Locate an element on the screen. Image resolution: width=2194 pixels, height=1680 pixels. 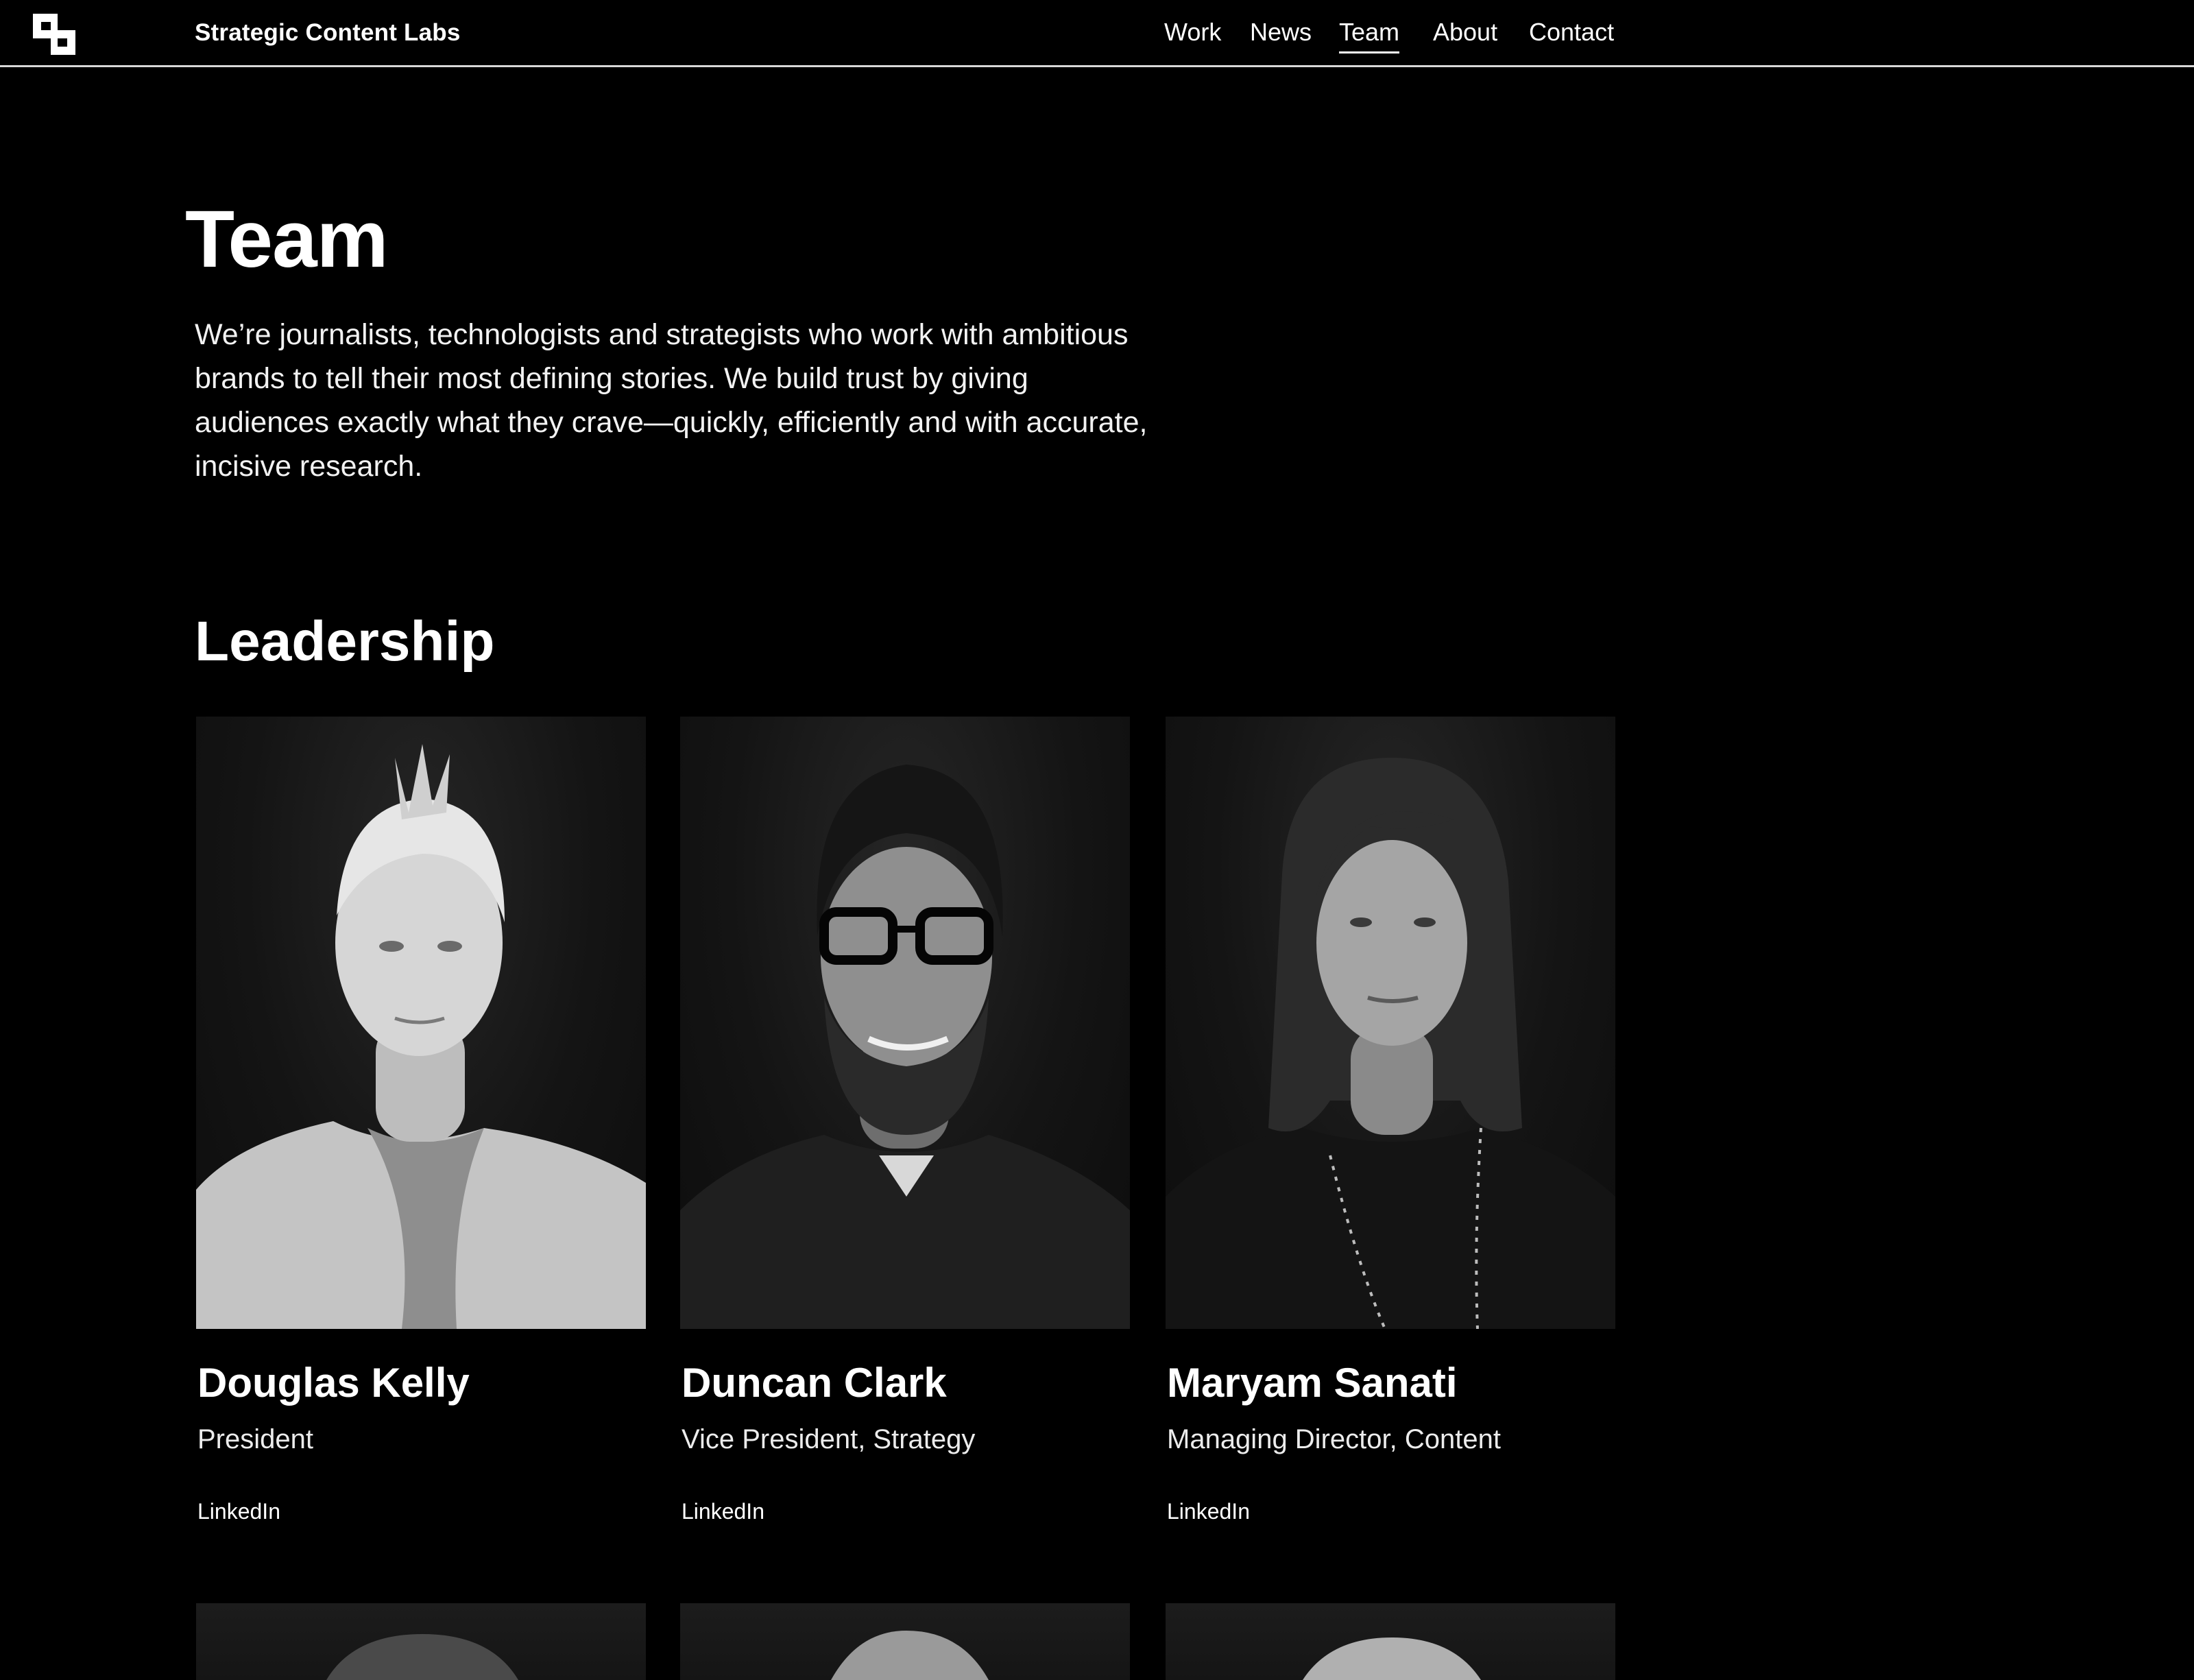
member-role: President is located at coordinates (255, 1439).